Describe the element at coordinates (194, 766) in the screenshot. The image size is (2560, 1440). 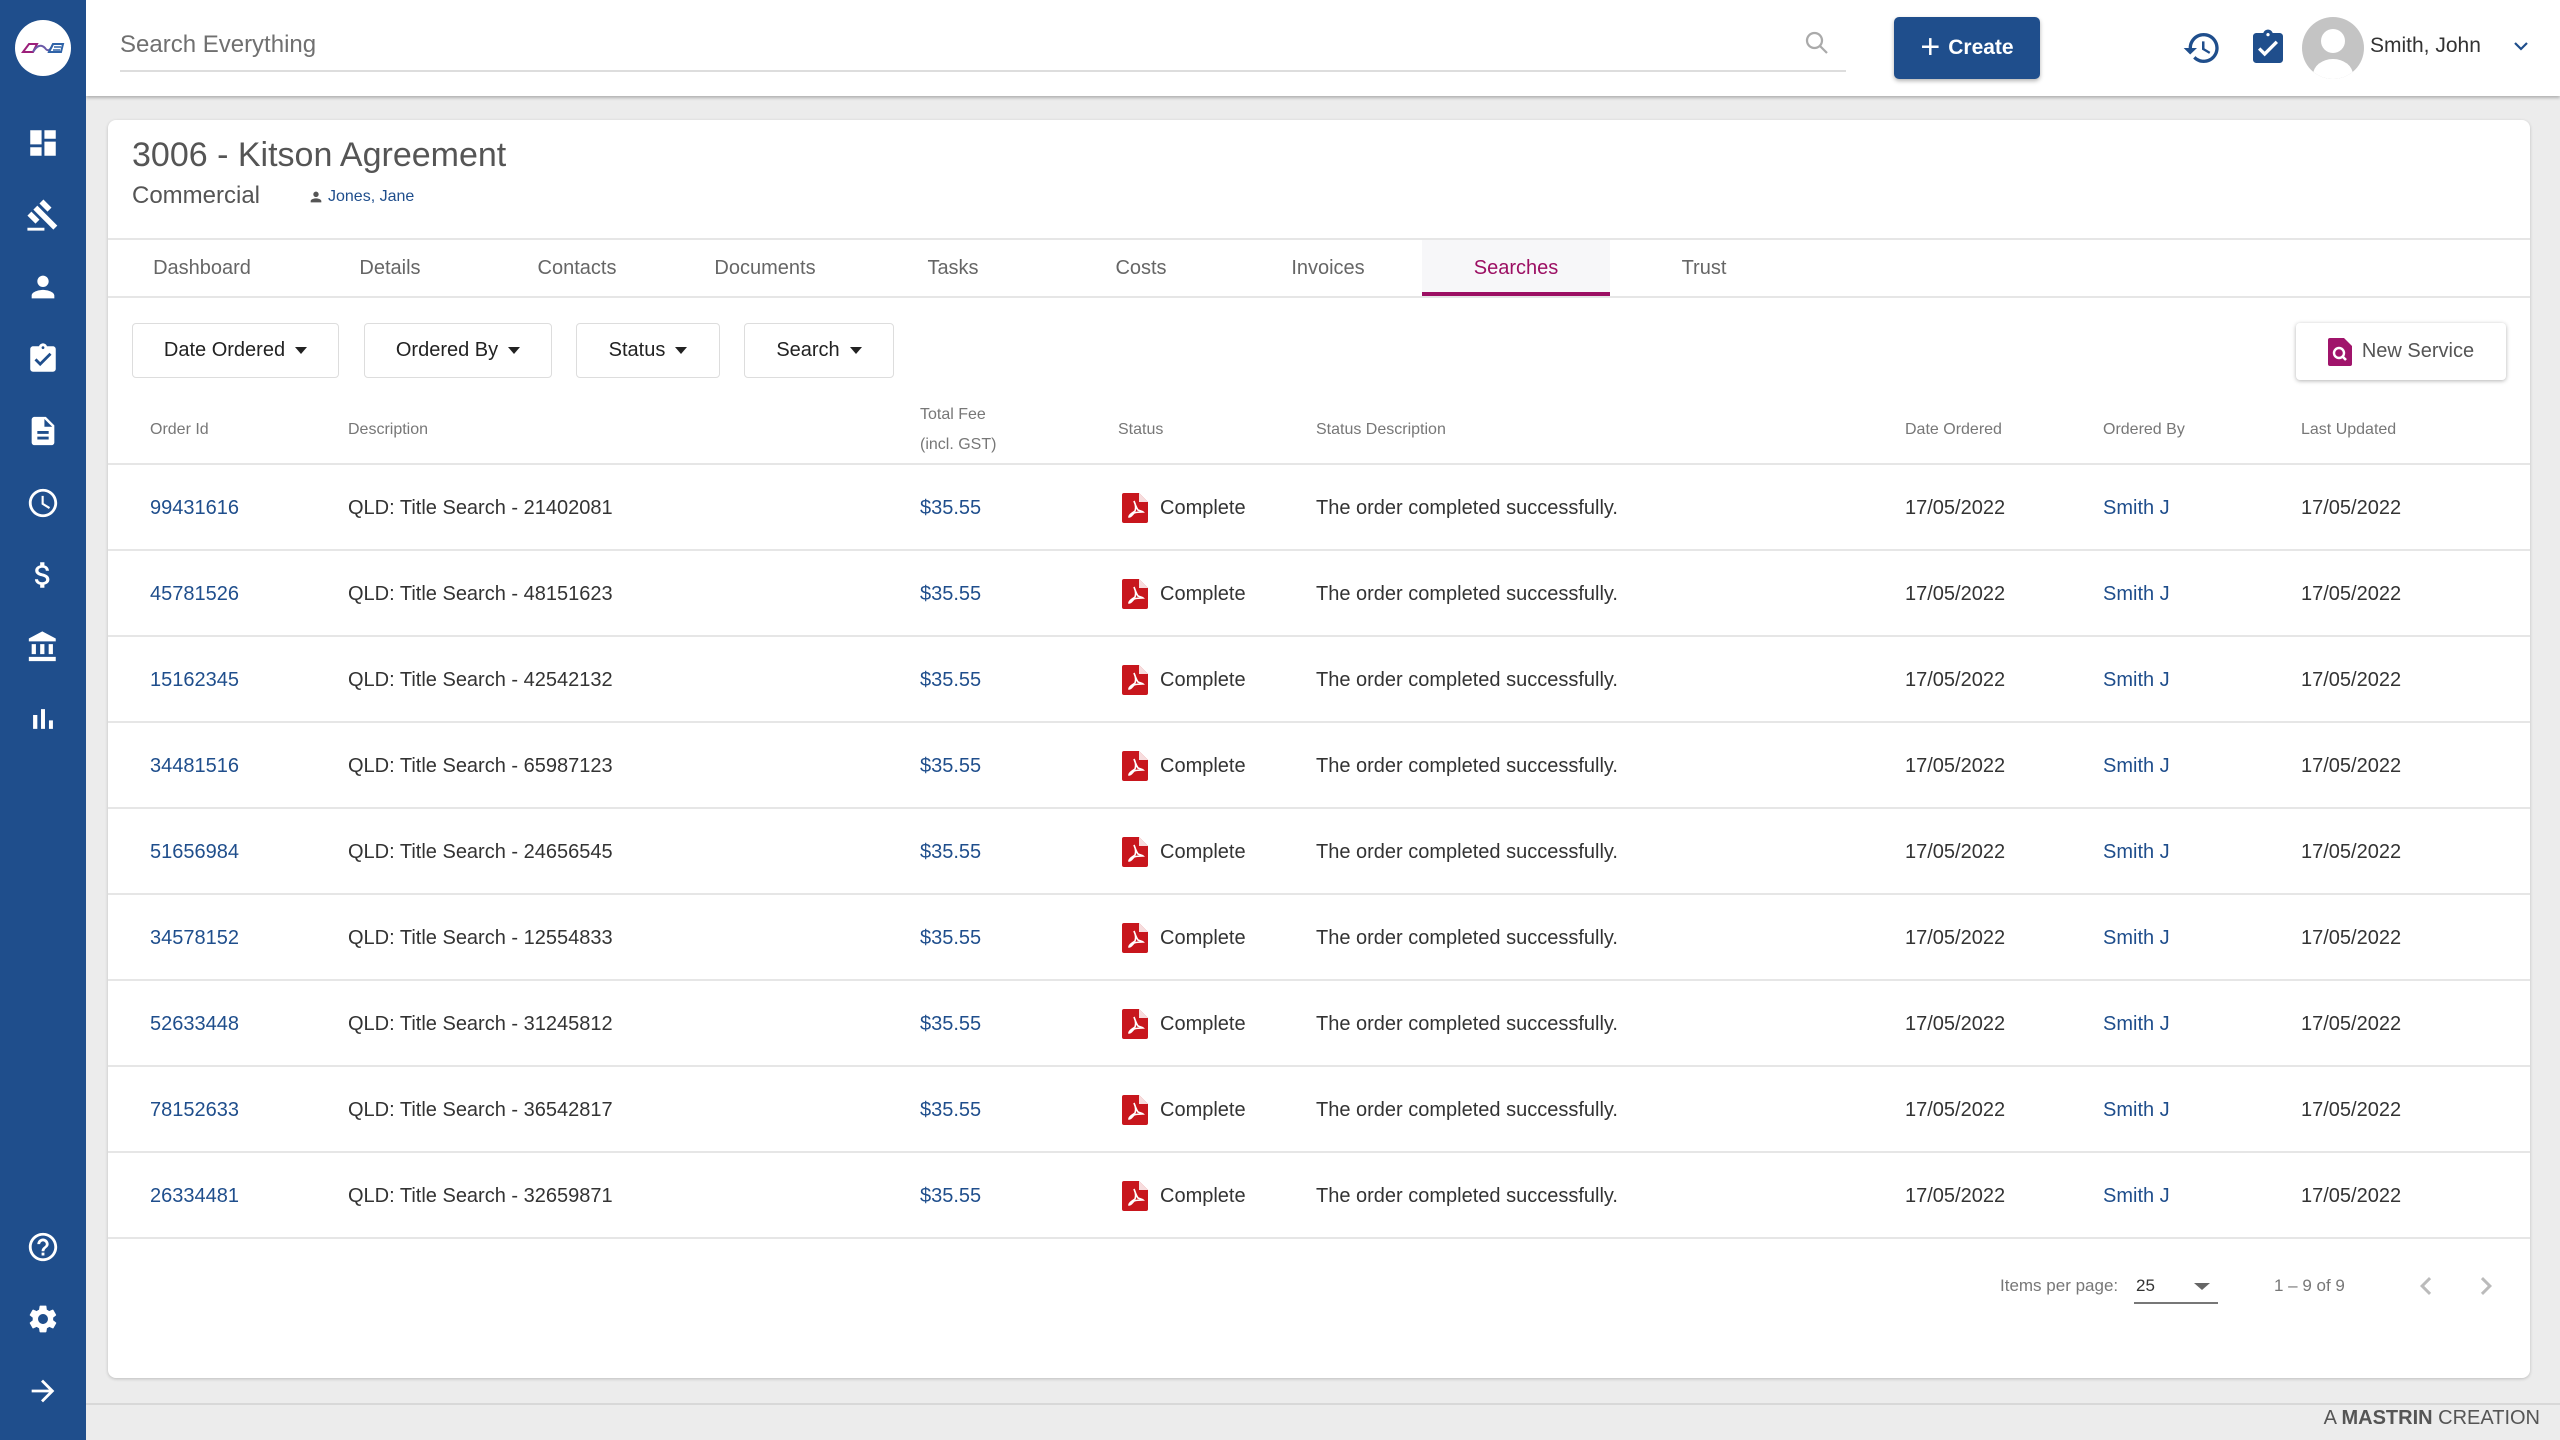
I see `order-id-link: 34481516` at that location.